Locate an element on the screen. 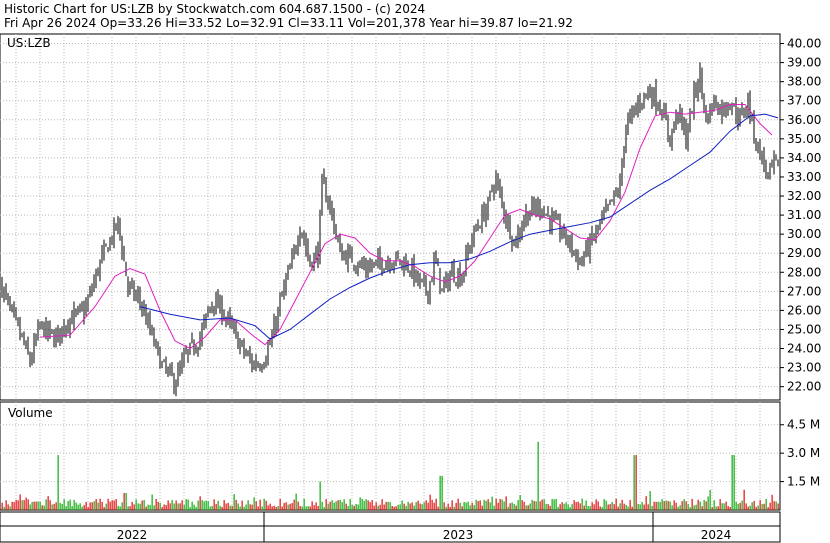 The image size is (830, 543). y-tick-label: 40.00 is located at coordinates (804, 44).